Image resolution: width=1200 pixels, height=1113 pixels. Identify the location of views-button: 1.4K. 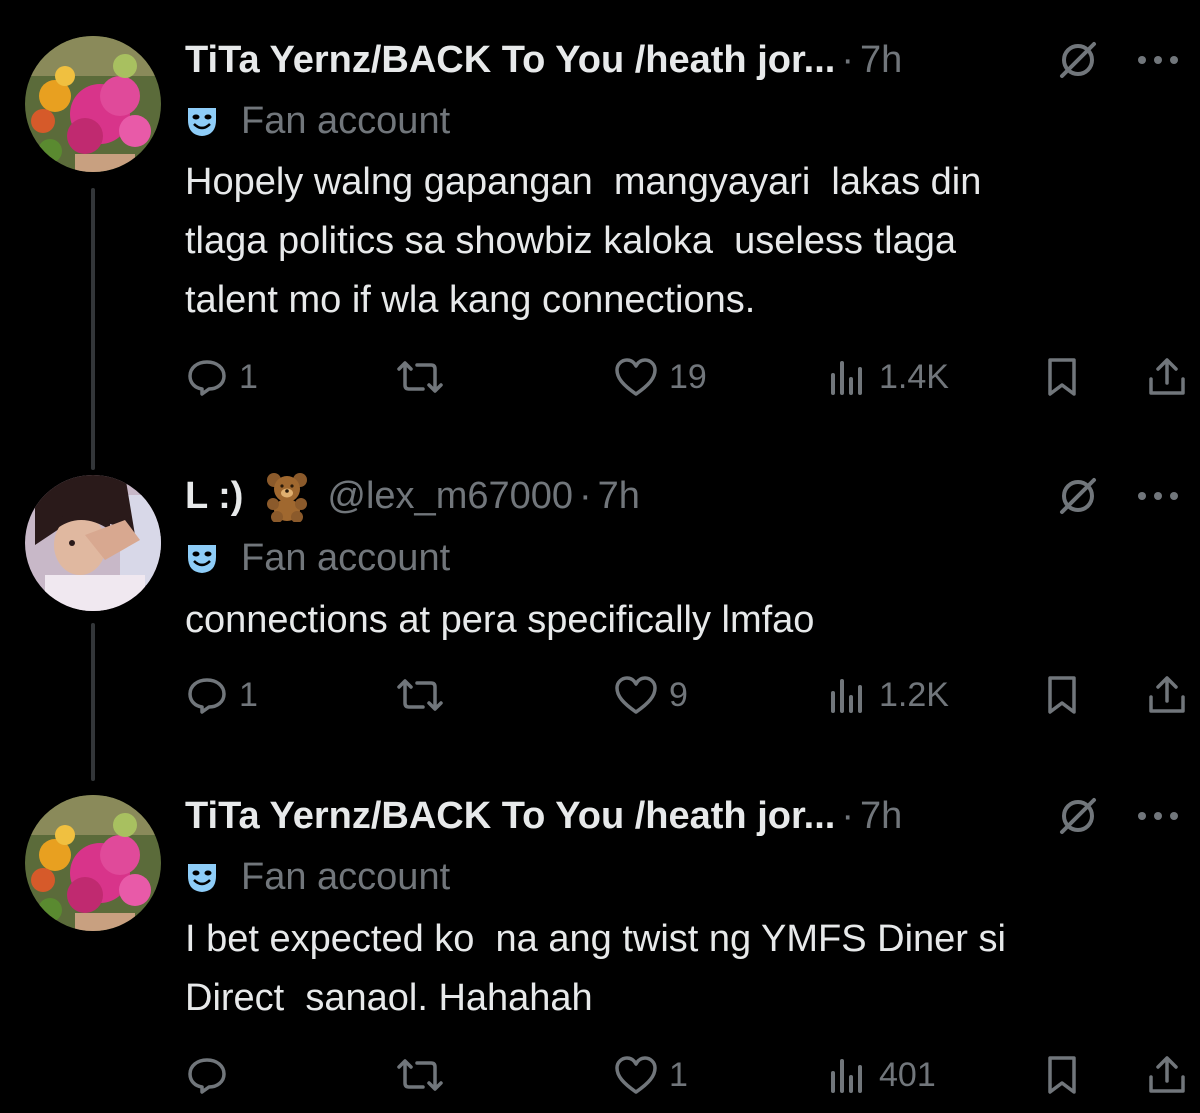
(887, 377).